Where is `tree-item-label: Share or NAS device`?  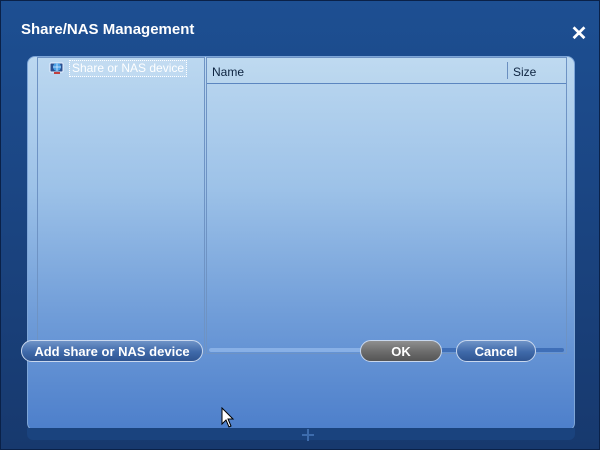
tree-item-label: Share or NAS device is located at coordinates (128, 68).